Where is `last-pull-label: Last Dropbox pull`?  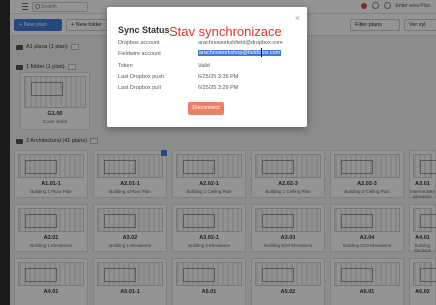
last-pull-label: Last Dropbox pull is located at coordinates (139, 88).